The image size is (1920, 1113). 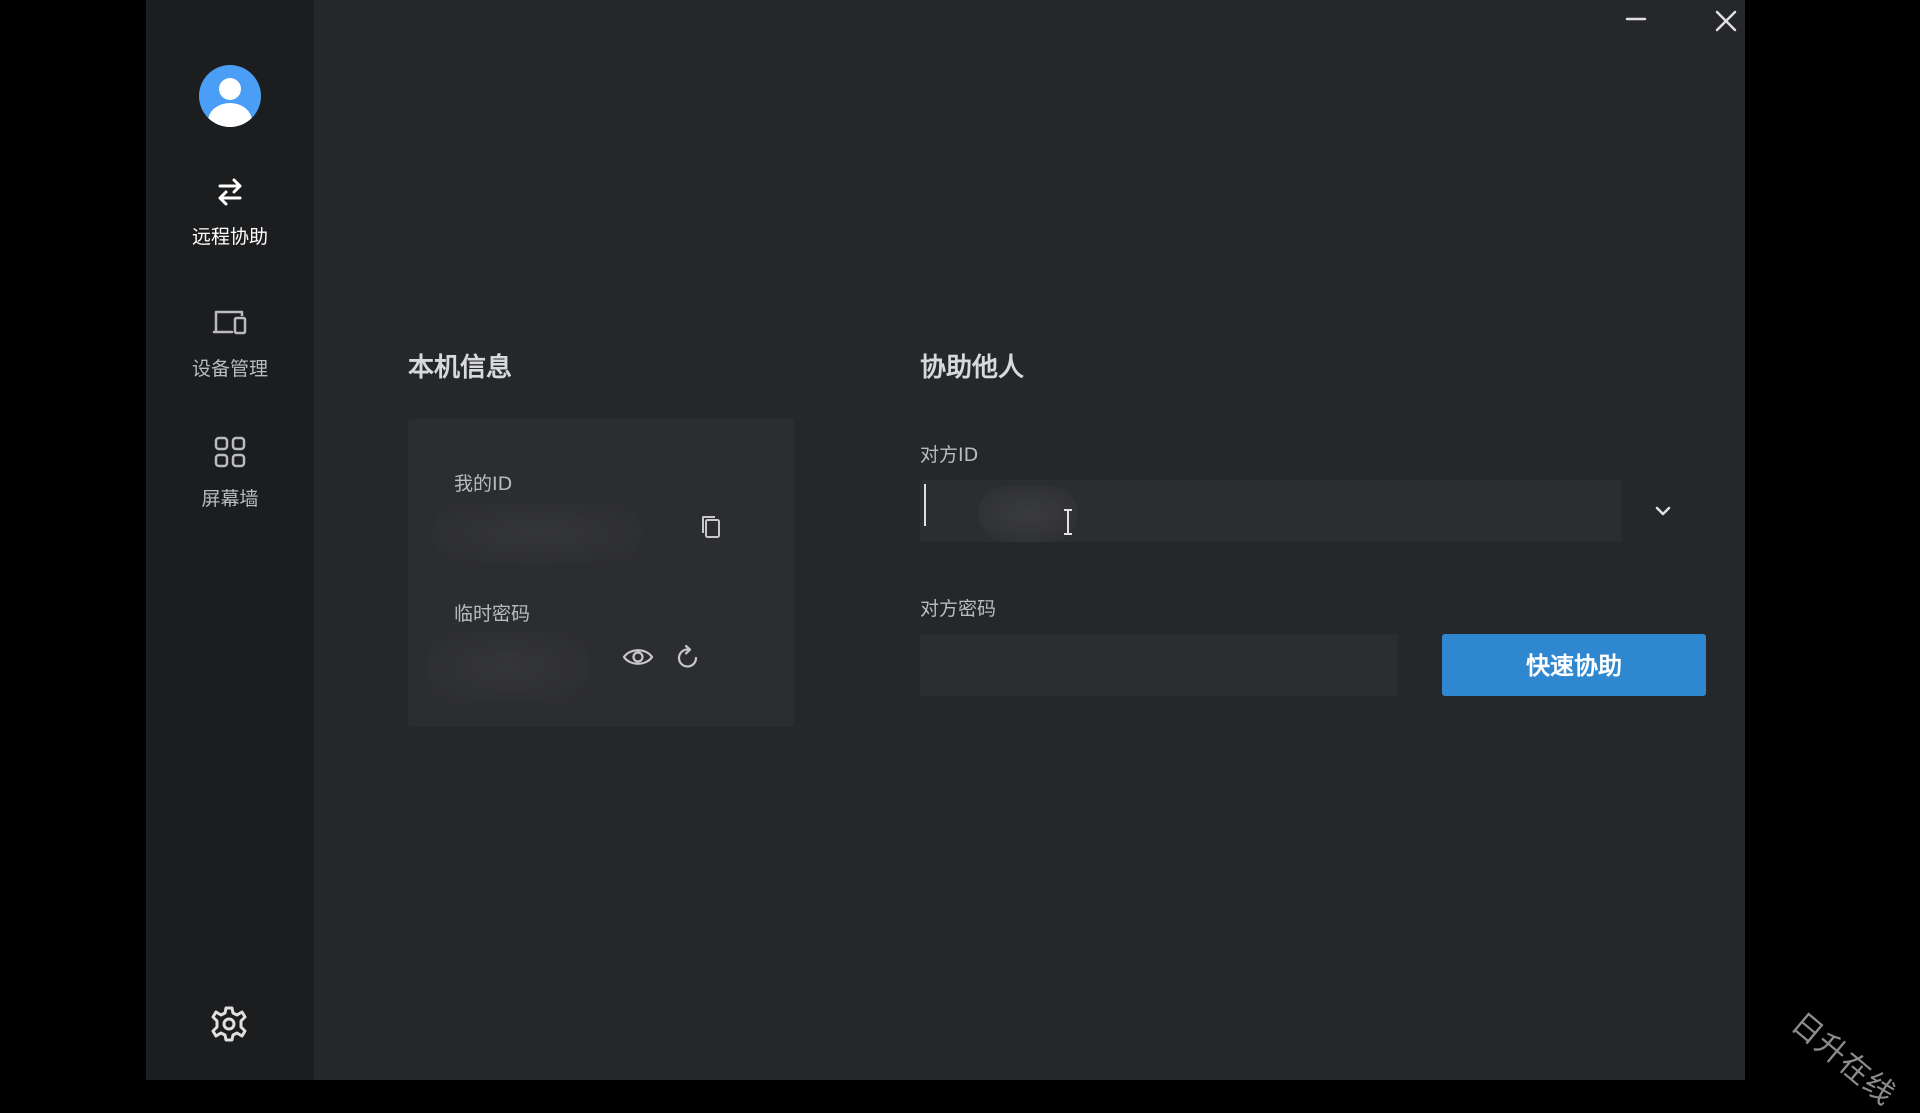 I want to click on avatar, so click(x=230, y=96).